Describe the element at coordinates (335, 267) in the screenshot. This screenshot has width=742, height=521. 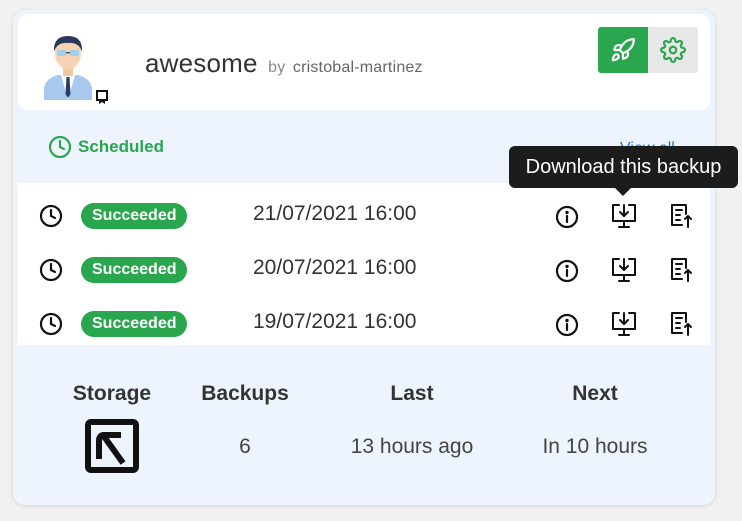
I see `backup-date: 20/07/2021 16:00` at that location.